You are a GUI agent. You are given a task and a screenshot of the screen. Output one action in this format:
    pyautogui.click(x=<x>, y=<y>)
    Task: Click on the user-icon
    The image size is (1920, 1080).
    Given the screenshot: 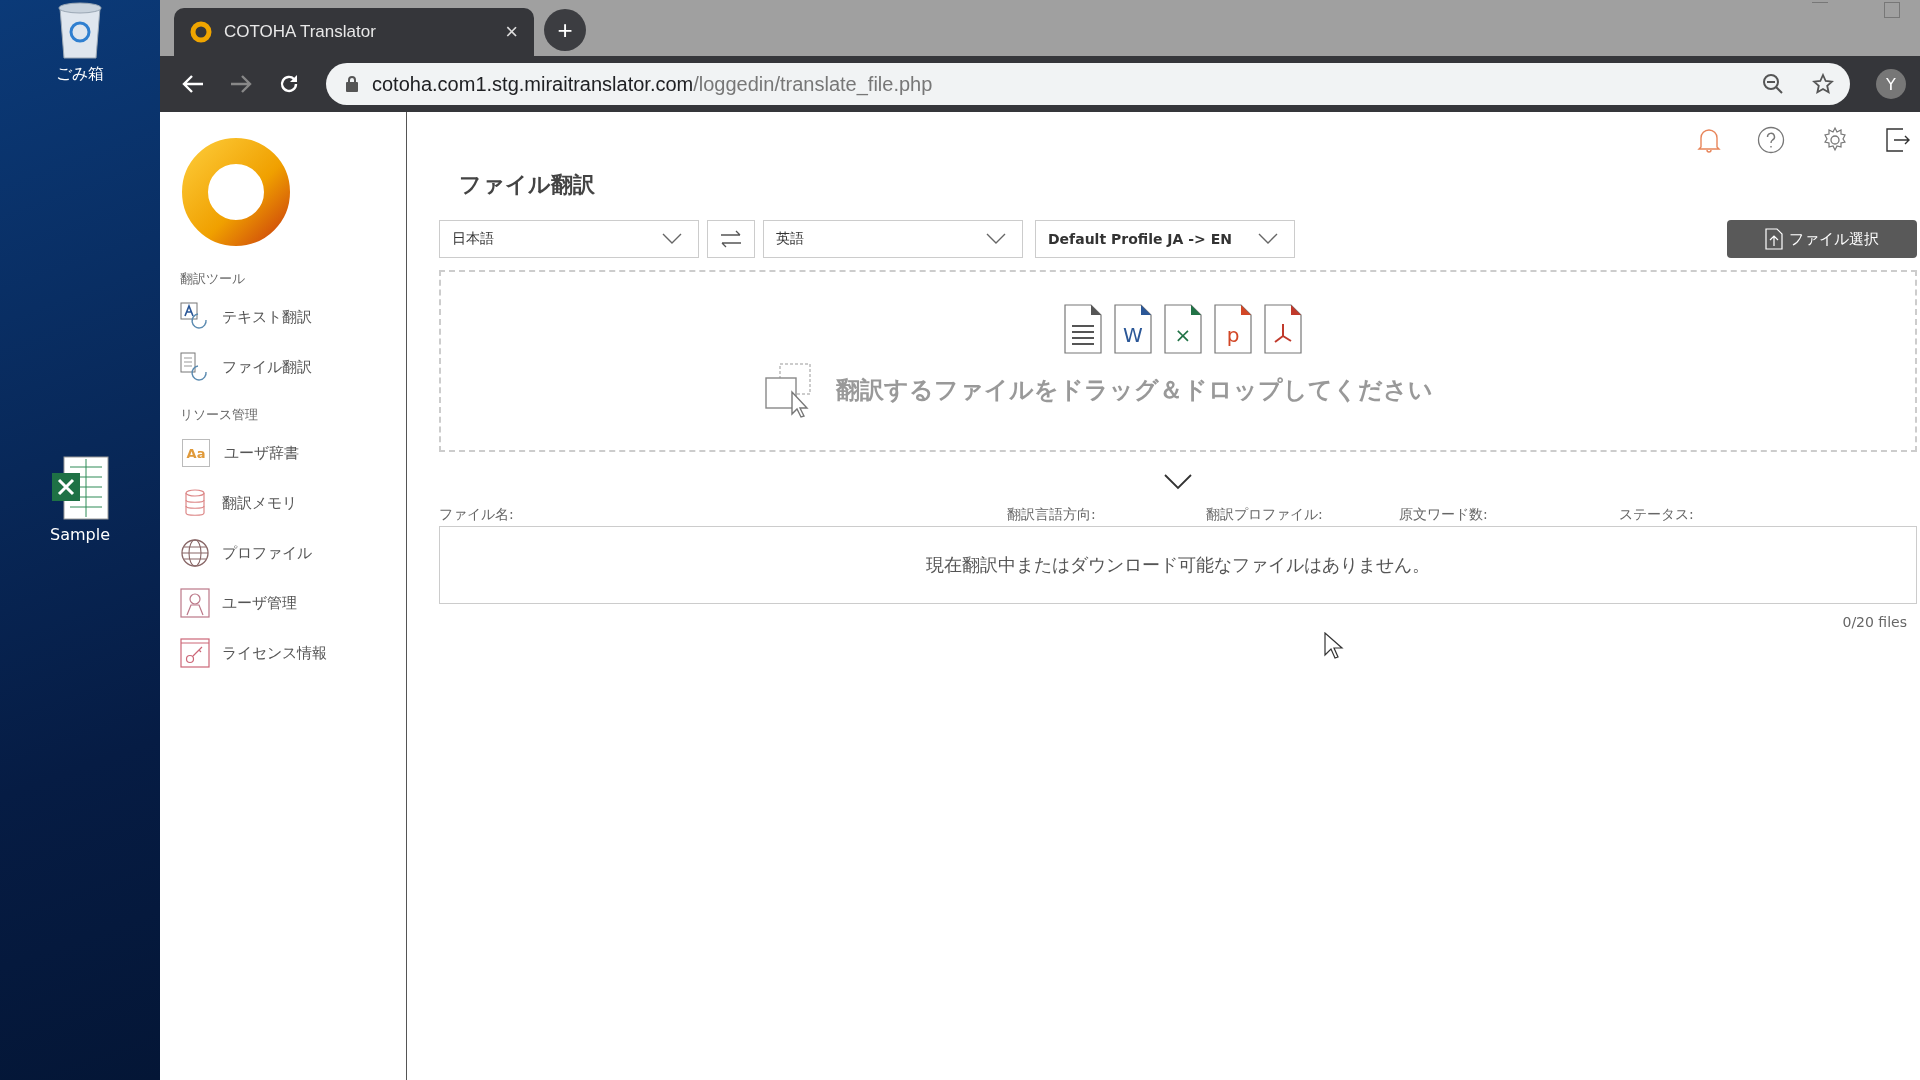 What is the action you would take?
    pyautogui.click(x=195, y=603)
    